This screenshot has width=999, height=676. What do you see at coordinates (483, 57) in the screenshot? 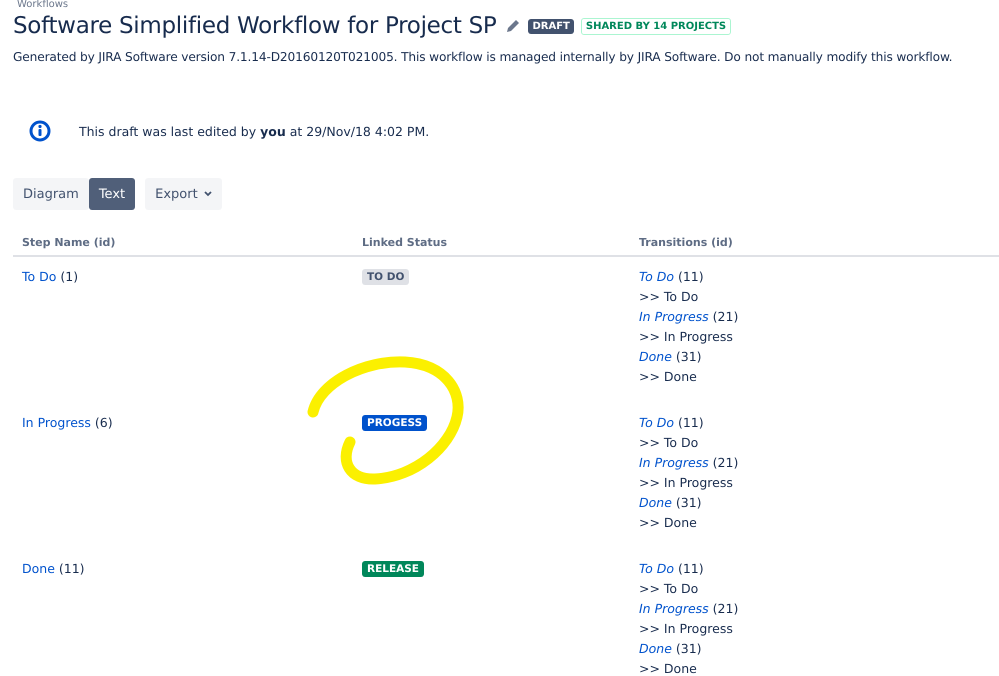
I see `workflow-description: Generated by JIRA Software version 7.1.14-D20160120T021005. This workflow is managed internally by JIRA Software. Do not manually modify this workflow.` at bounding box center [483, 57].